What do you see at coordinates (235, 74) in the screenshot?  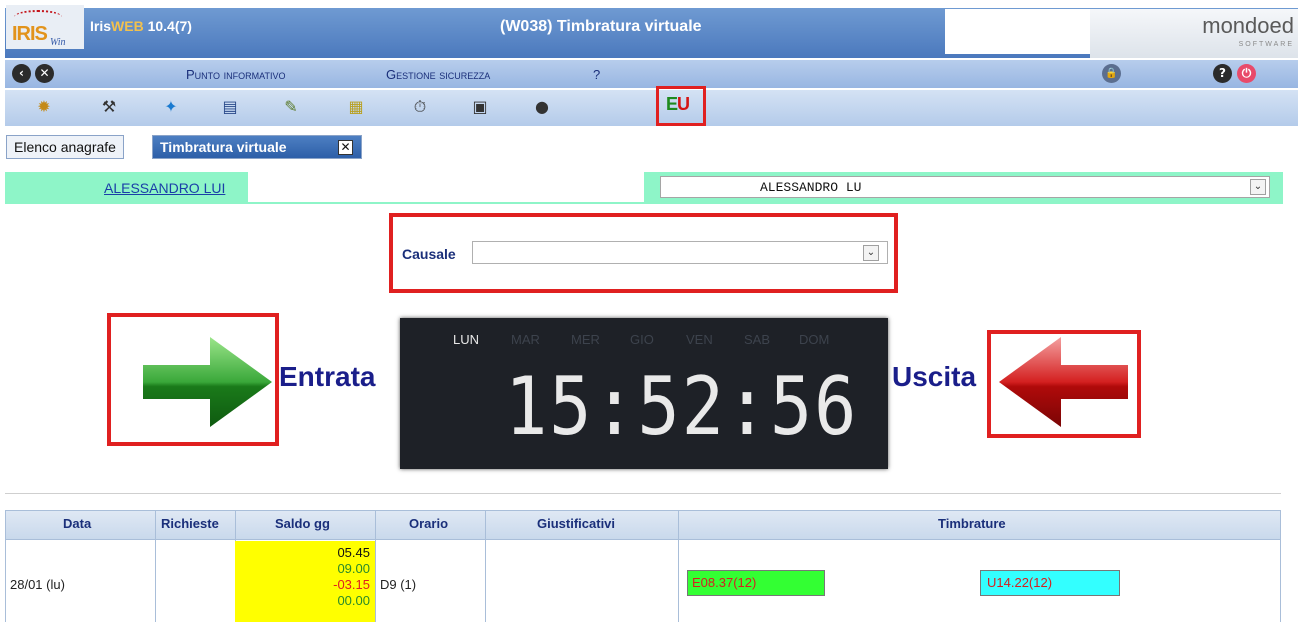 I see `menu-punto-informativo: Punto informativo` at bounding box center [235, 74].